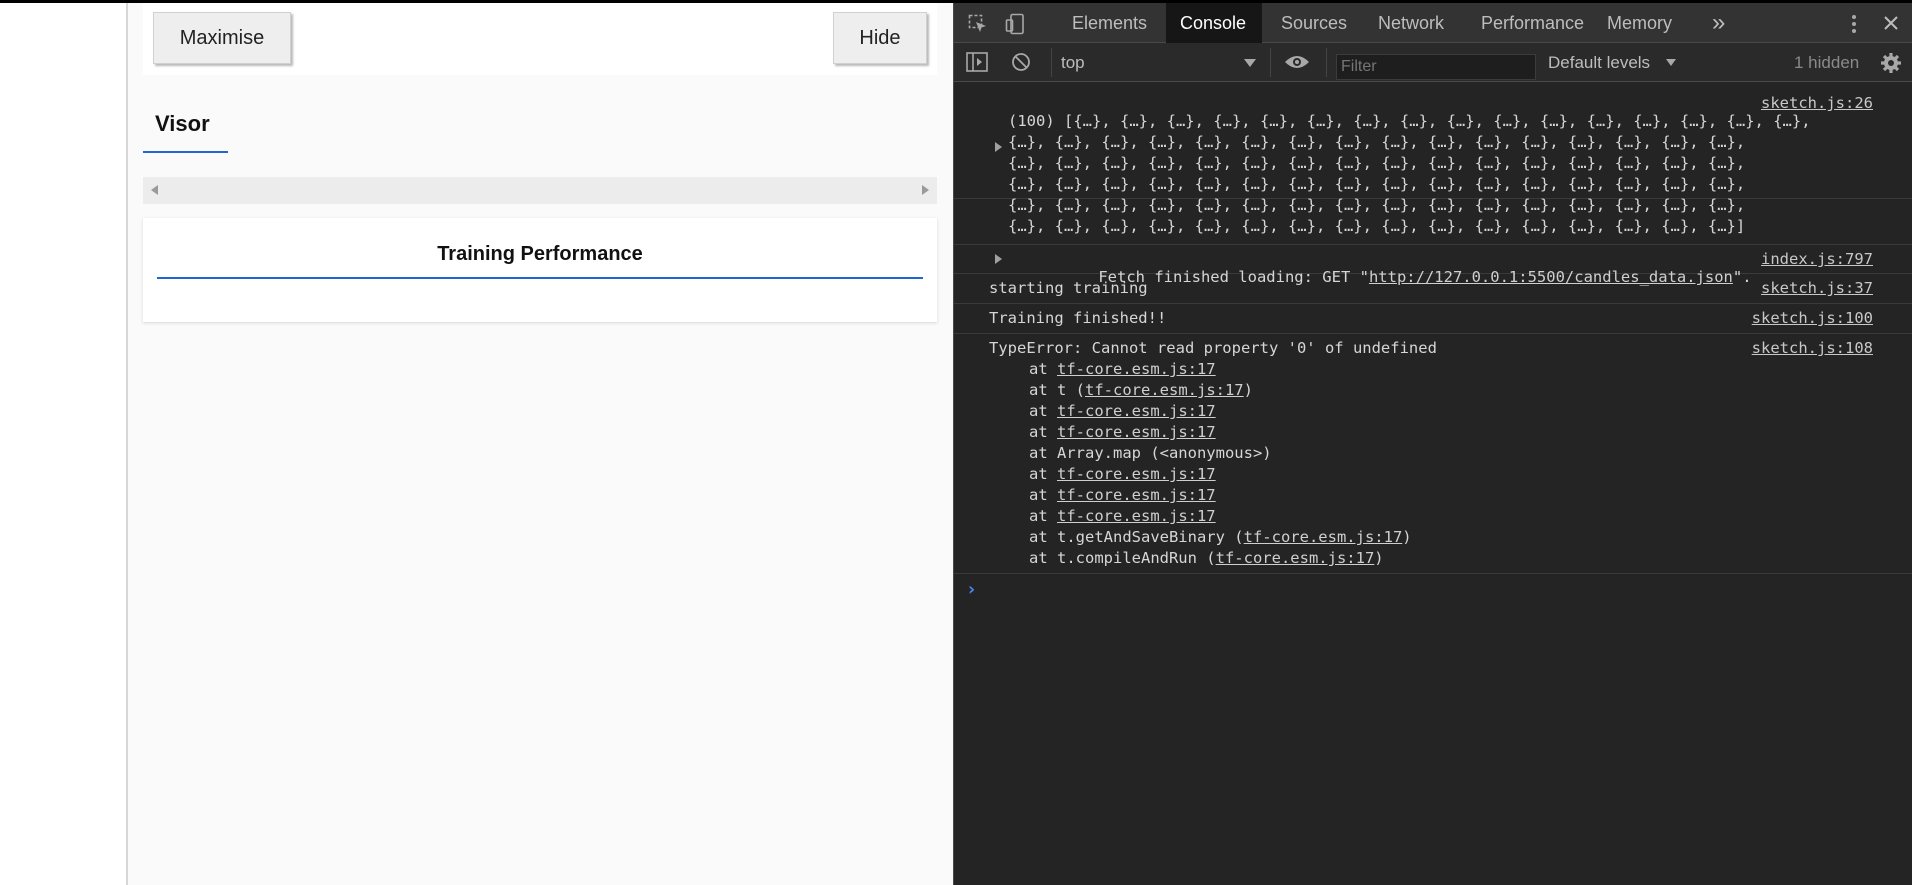 Image resolution: width=1912 pixels, height=885 pixels. I want to click on log-text: starting training, so click(1068, 288).